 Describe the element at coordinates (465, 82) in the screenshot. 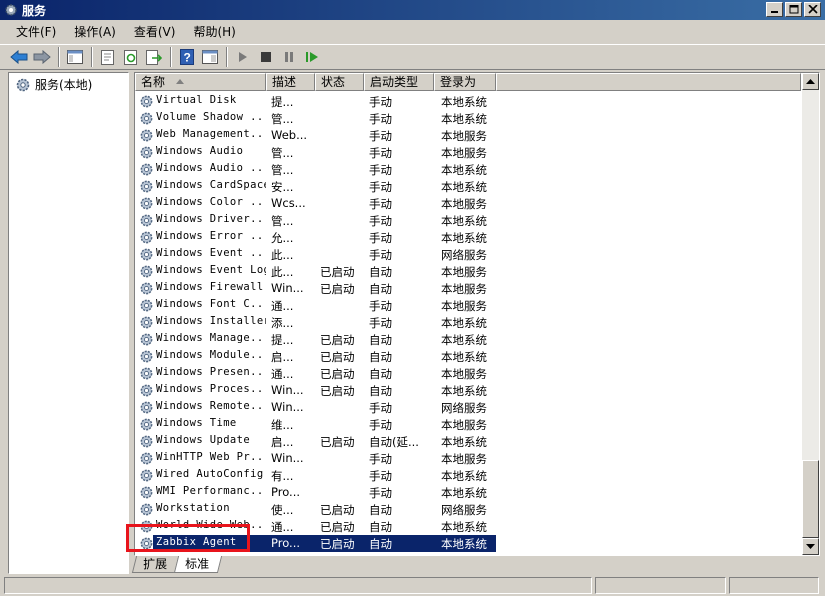

I see `column-header-log-on-as: 登录为` at that location.